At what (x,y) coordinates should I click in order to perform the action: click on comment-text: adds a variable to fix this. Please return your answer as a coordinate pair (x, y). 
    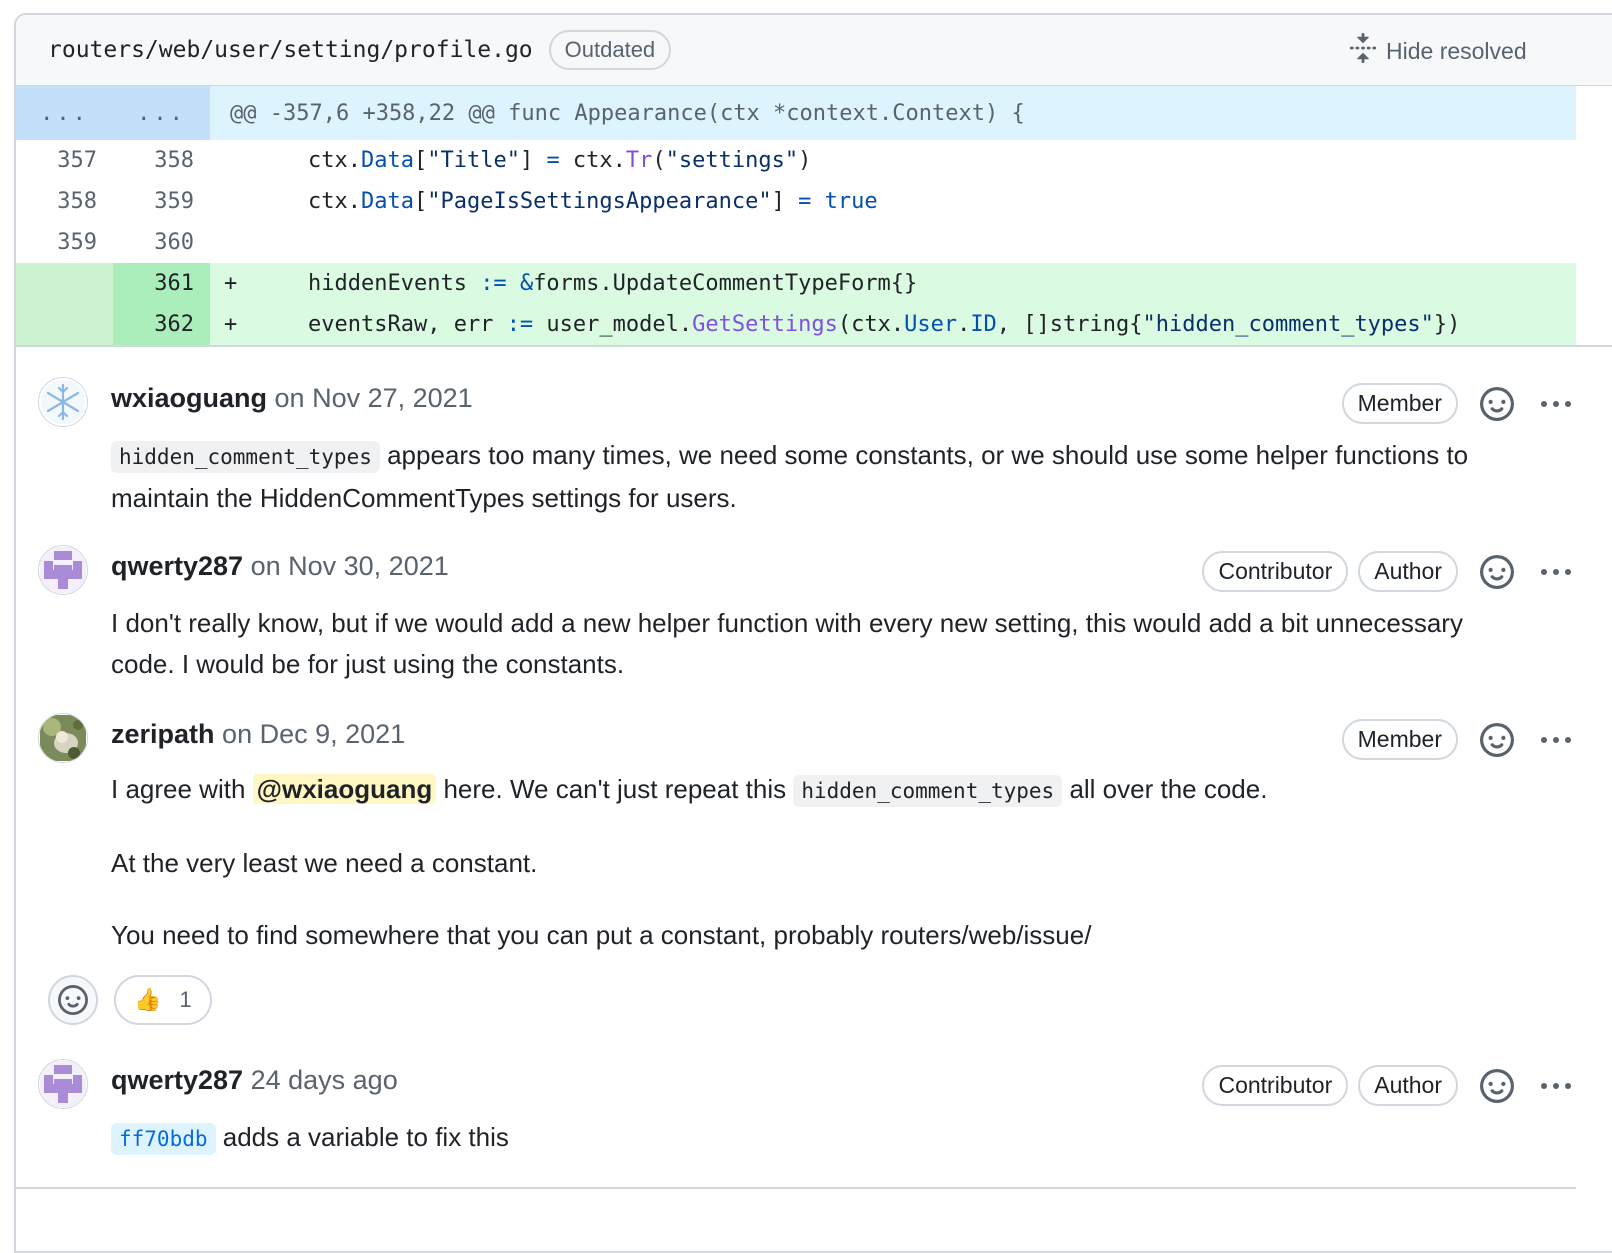
    Looking at the image, I should click on (362, 1137).